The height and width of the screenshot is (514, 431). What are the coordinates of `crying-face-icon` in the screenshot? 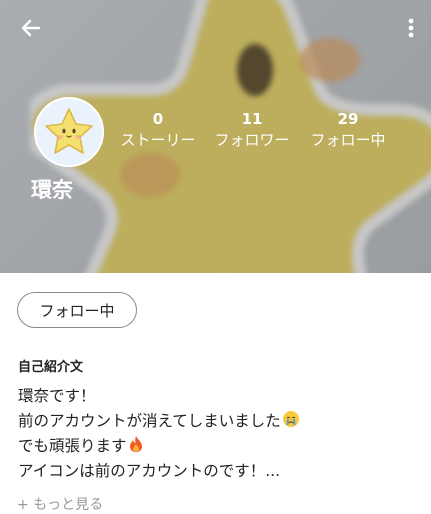 It's located at (290, 419).